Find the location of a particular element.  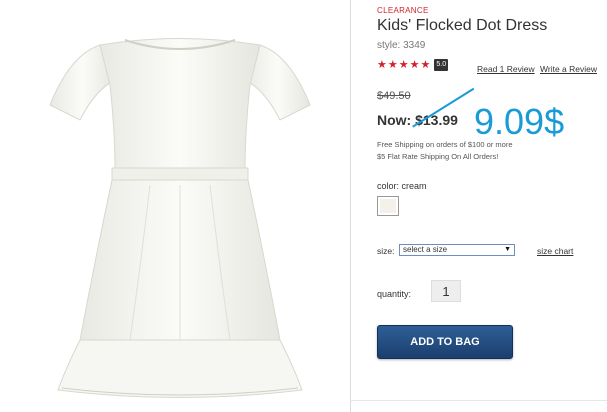

product-title: Kids' Flocked Dot Dress is located at coordinates (462, 25).